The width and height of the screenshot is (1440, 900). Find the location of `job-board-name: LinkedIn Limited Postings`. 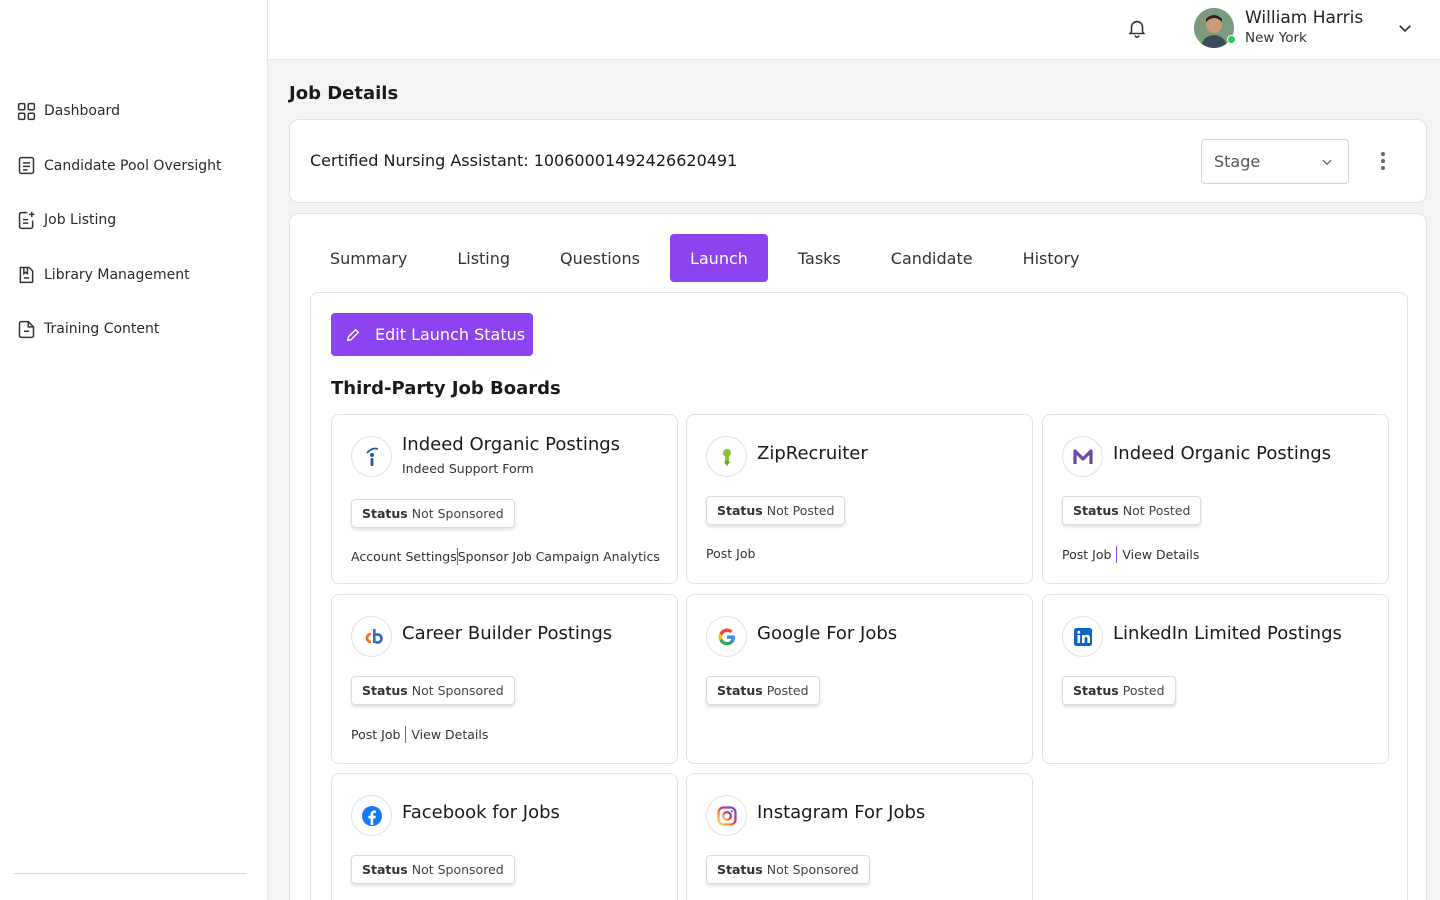

job-board-name: LinkedIn Limited Postings is located at coordinates (1227, 633).